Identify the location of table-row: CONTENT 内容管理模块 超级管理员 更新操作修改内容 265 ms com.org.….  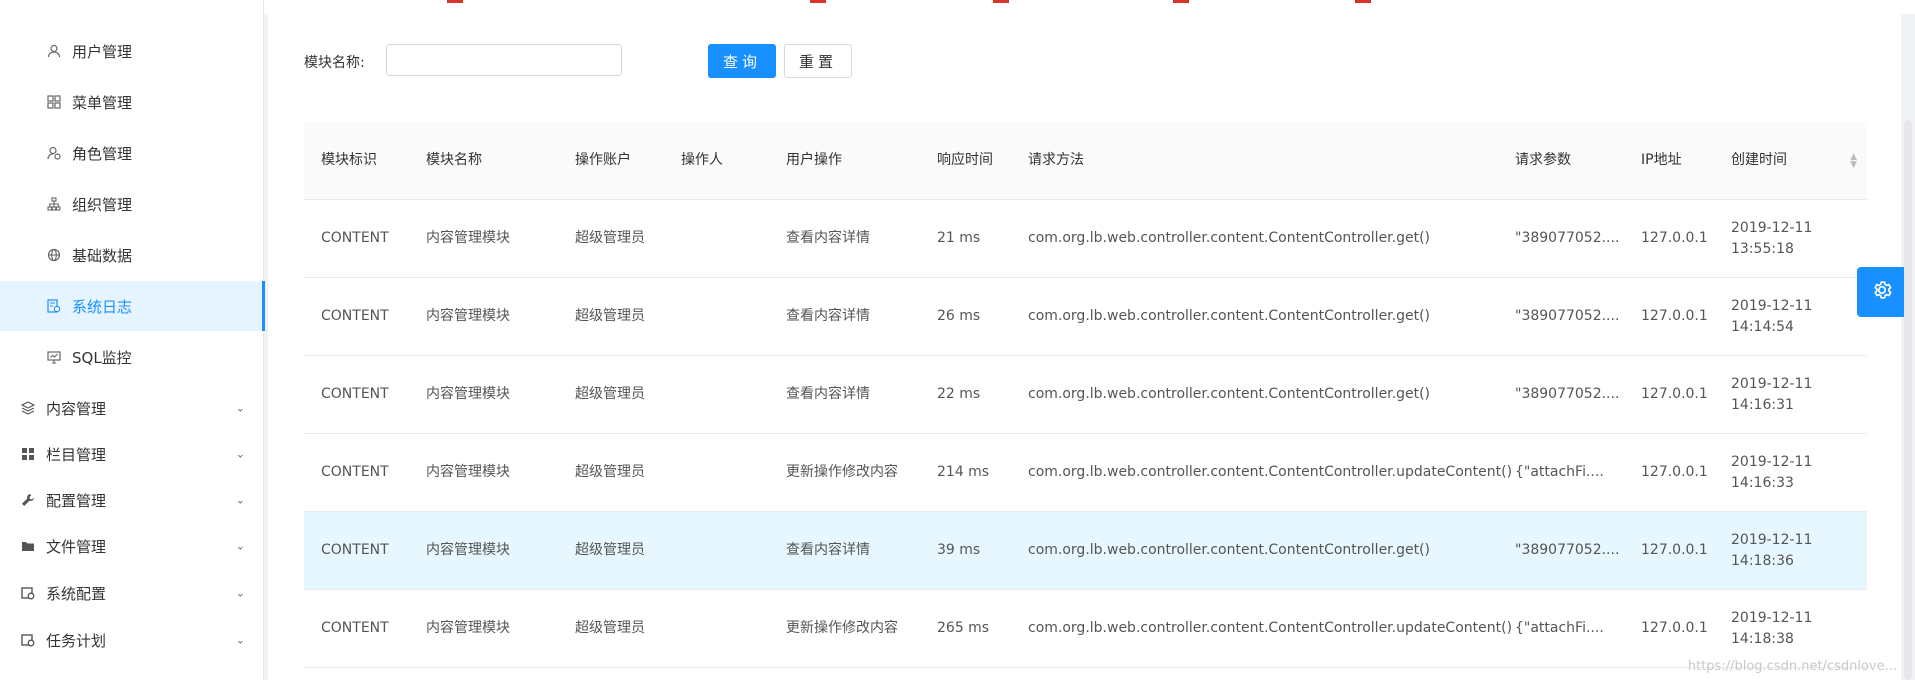
(1085, 629).